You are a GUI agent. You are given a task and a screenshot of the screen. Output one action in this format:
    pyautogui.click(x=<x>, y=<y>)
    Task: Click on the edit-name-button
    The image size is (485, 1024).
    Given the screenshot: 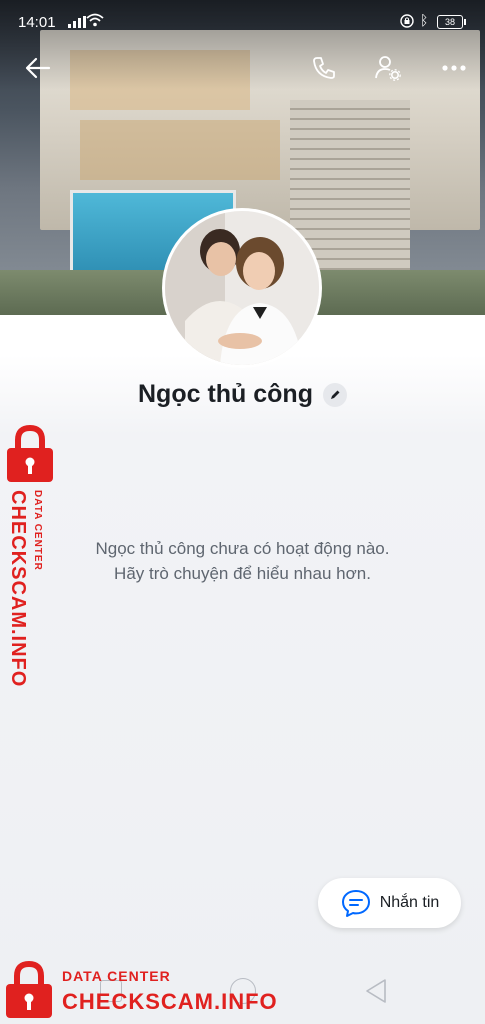 What is the action you would take?
    pyautogui.click(x=334, y=394)
    